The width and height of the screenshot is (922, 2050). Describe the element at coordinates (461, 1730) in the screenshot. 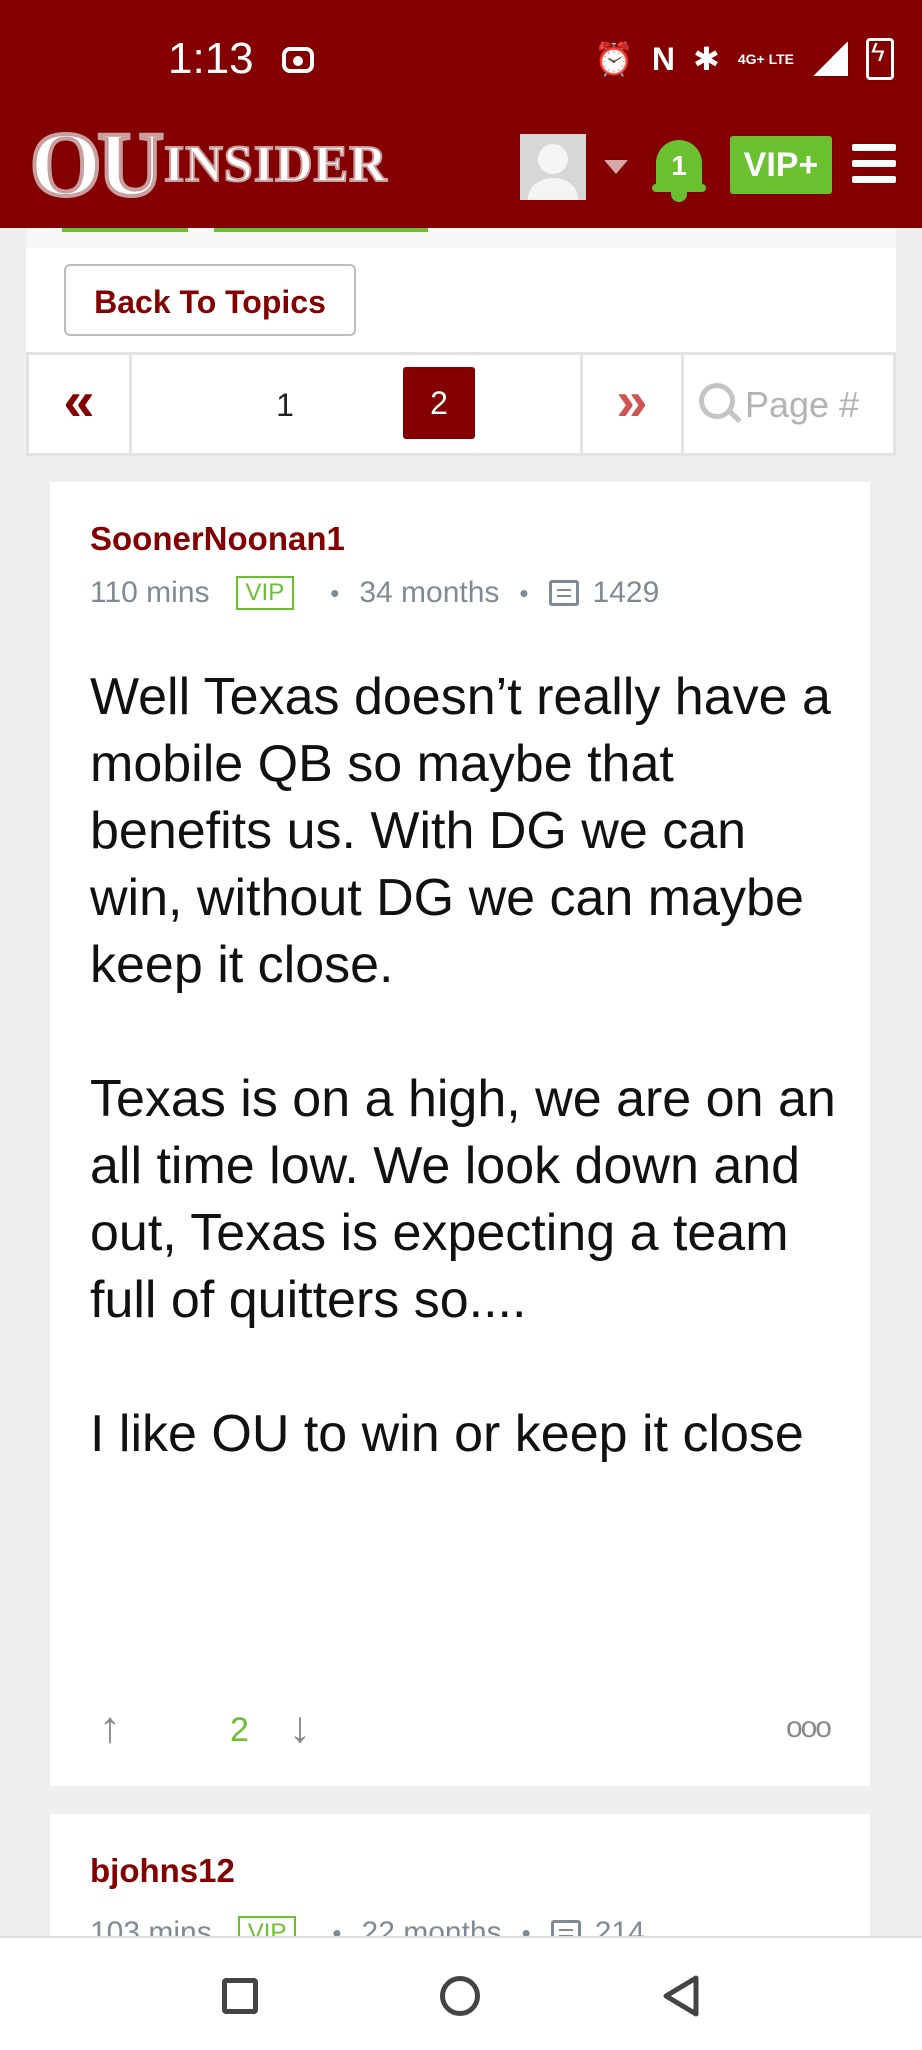

I see `post-actions: ↑ 2 ↓ ooo` at that location.